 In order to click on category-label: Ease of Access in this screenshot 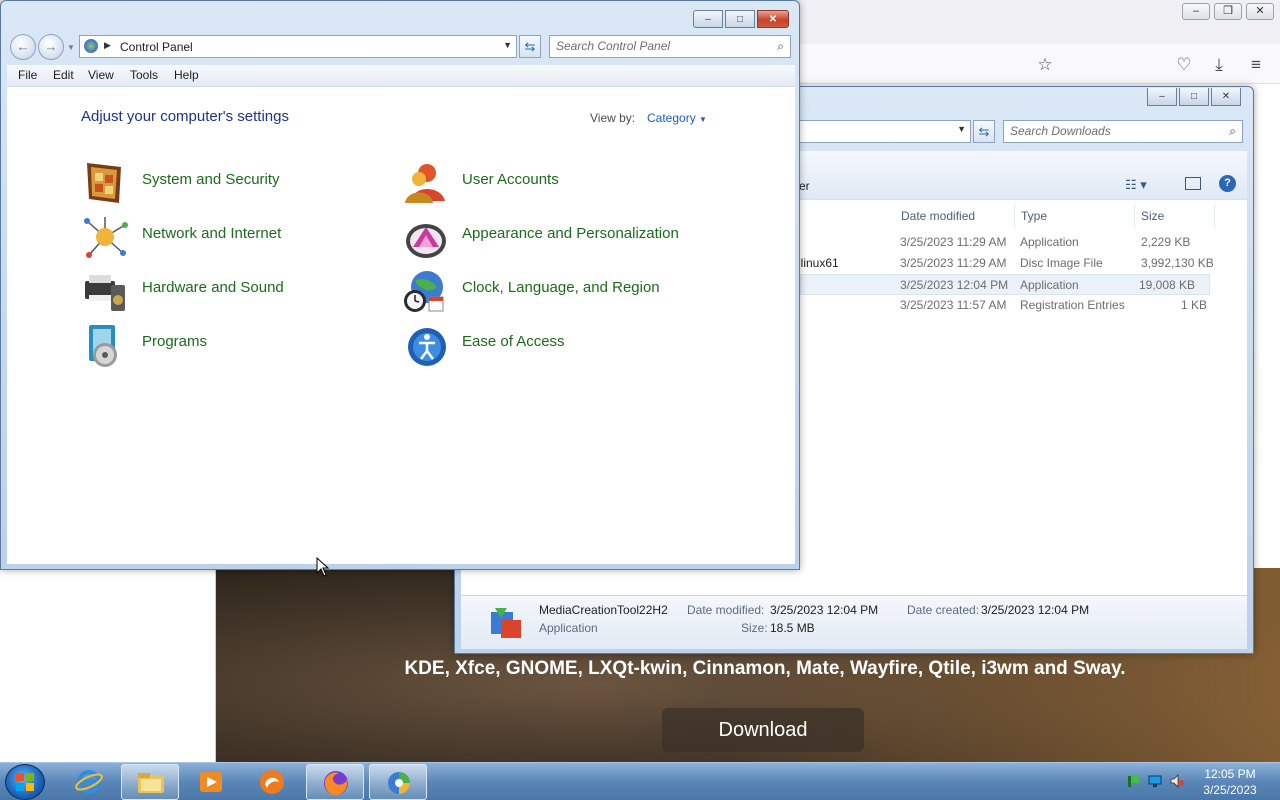, I will do `click(513, 341)`.